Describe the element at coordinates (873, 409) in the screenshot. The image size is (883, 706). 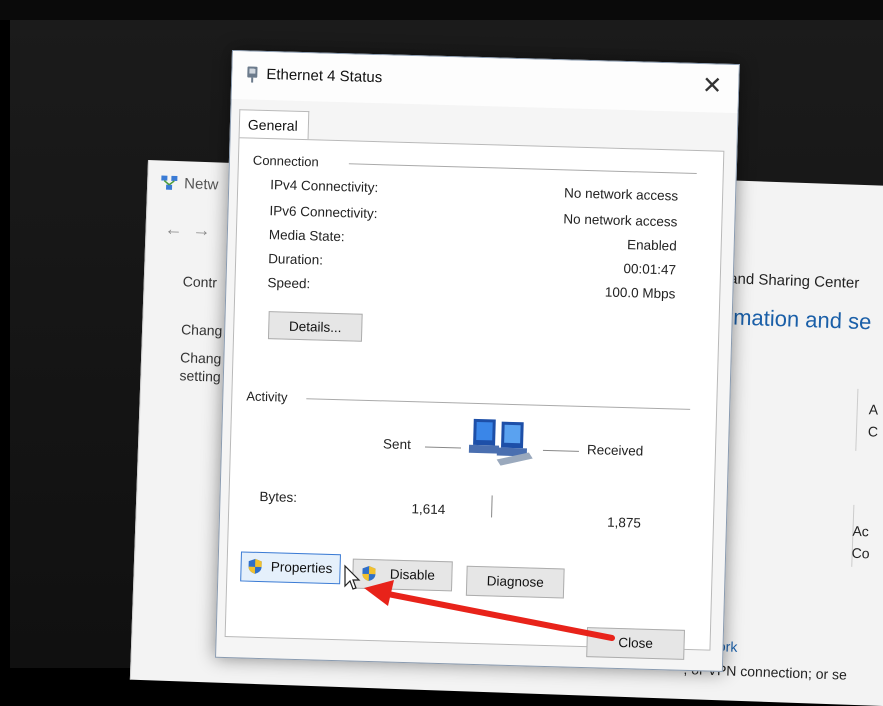
I see `side-text-a: A` at that location.